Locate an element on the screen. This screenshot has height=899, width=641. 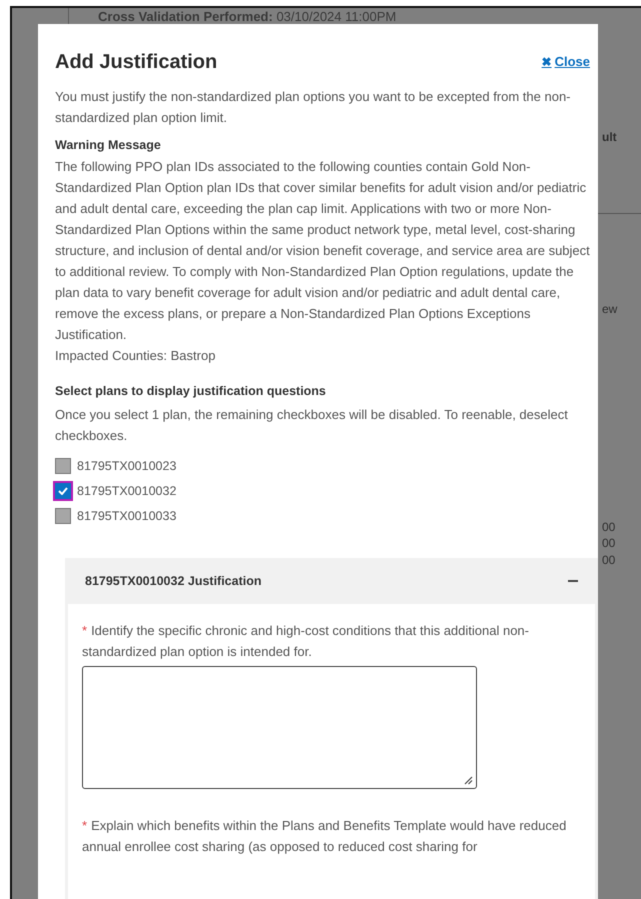
background-text: ult is located at coordinates (609, 137).